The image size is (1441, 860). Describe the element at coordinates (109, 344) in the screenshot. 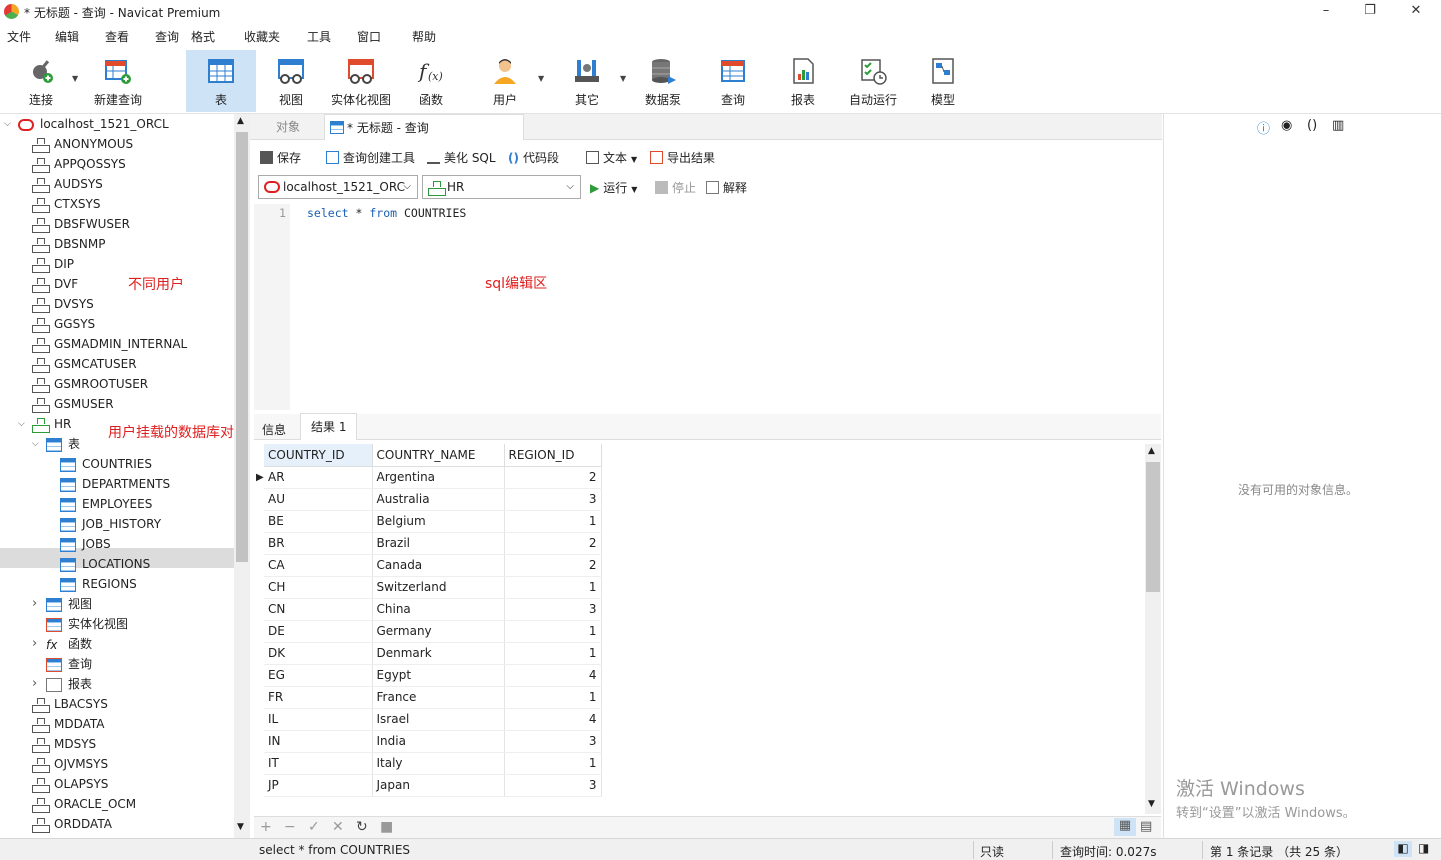

I see `tree-user: GSMADMIN_INTERNAL` at that location.